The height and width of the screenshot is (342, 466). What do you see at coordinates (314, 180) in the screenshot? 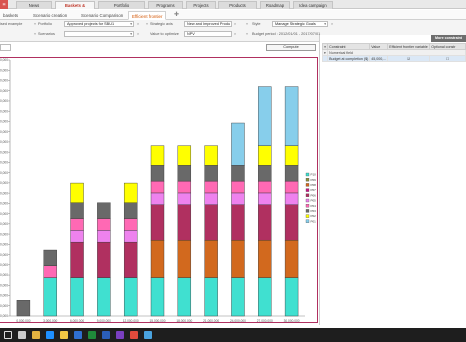
I see `legend-label: P09` at bounding box center [314, 180].